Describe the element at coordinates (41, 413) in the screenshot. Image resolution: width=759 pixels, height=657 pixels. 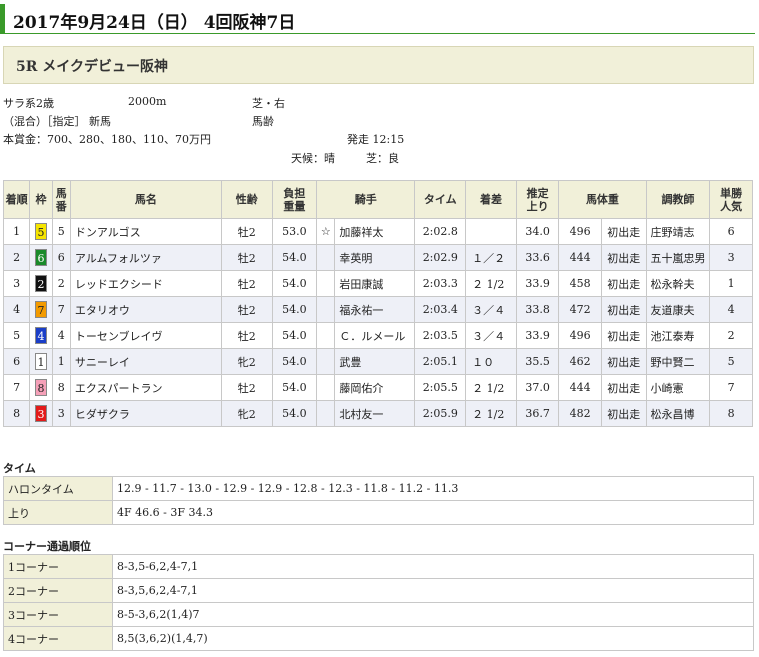
I see `waku-cell: 3` at that location.